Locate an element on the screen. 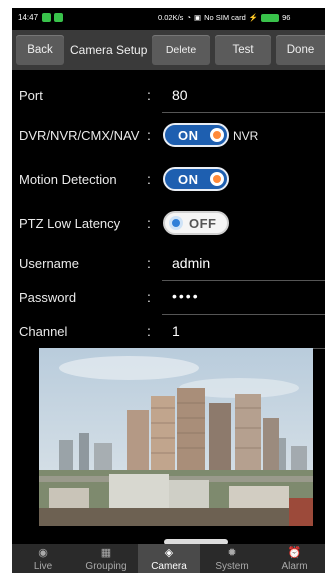 The width and height of the screenshot is (325, 573). delete-button: Delete is located at coordinates (181, 50).